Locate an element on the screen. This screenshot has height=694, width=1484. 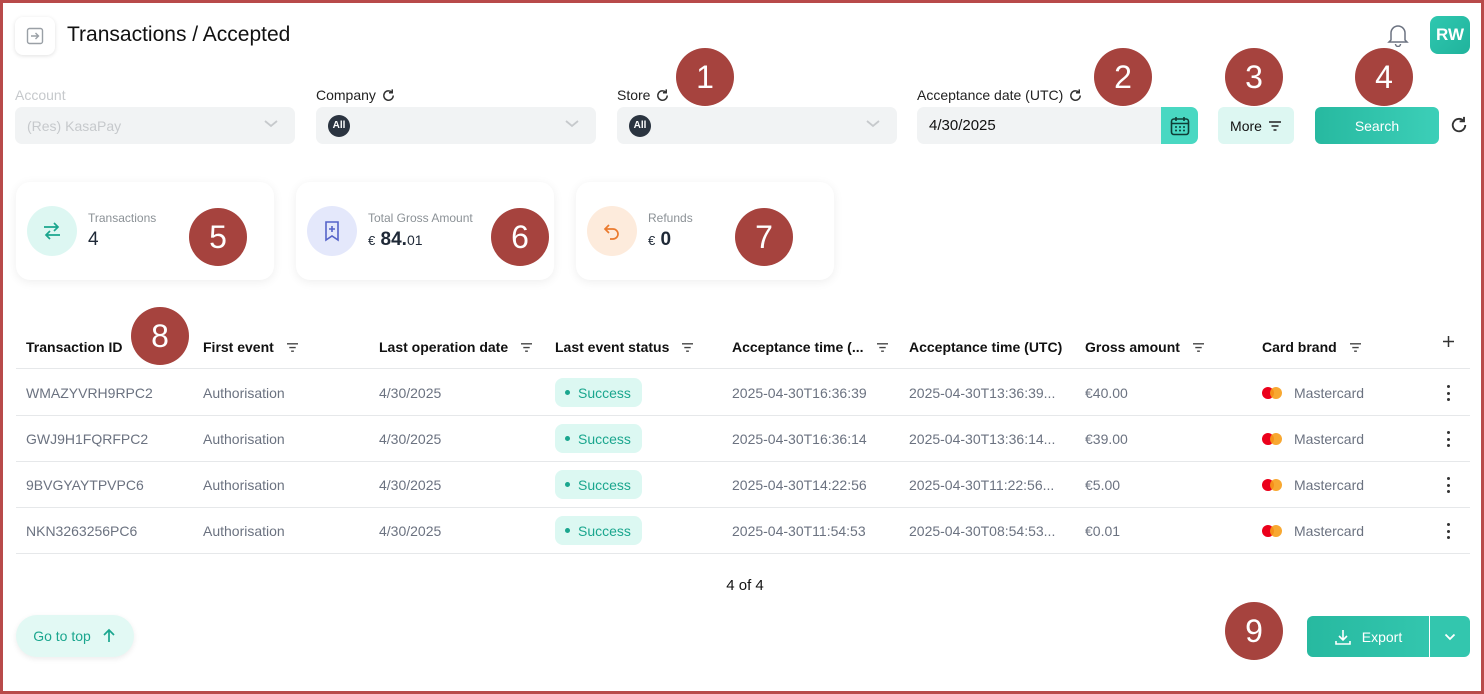
undo-arrow-icon is located at coordinates (612, 231).